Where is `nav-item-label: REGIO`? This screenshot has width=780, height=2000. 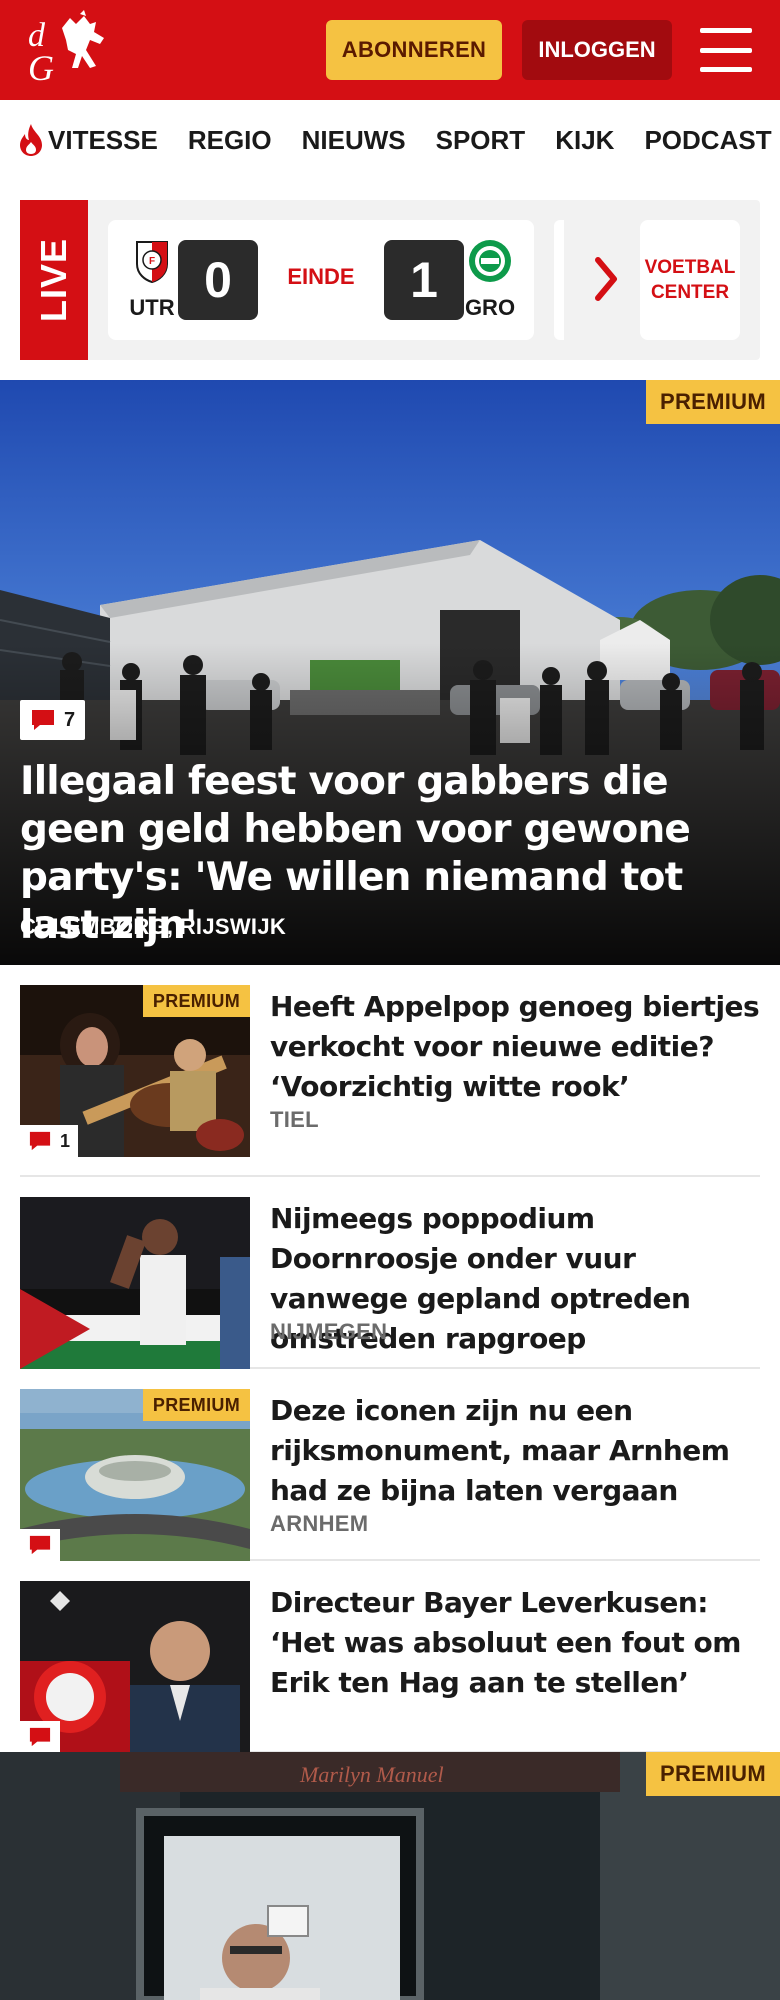
nav-item-label: REGIO is located at coordinates (229, 139).